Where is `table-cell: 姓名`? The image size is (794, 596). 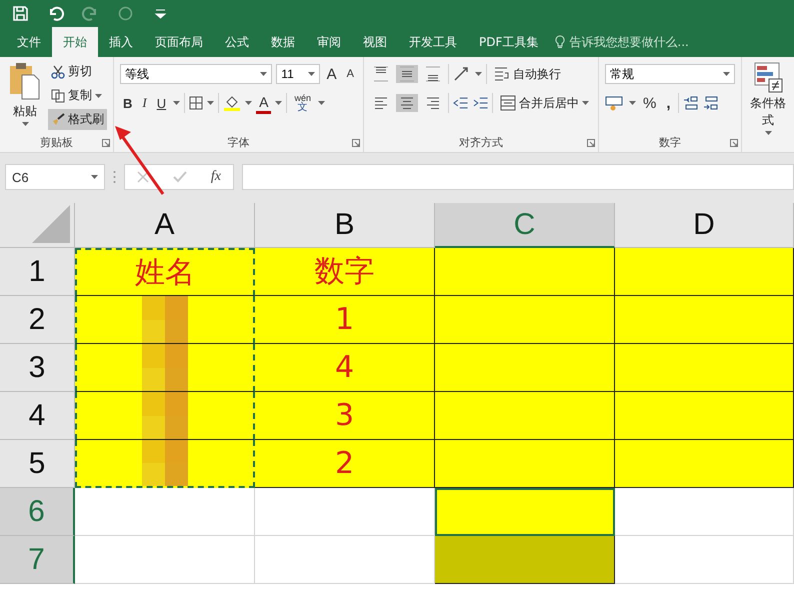
table-cell: 姓名 is located at coordinates (165, 272).